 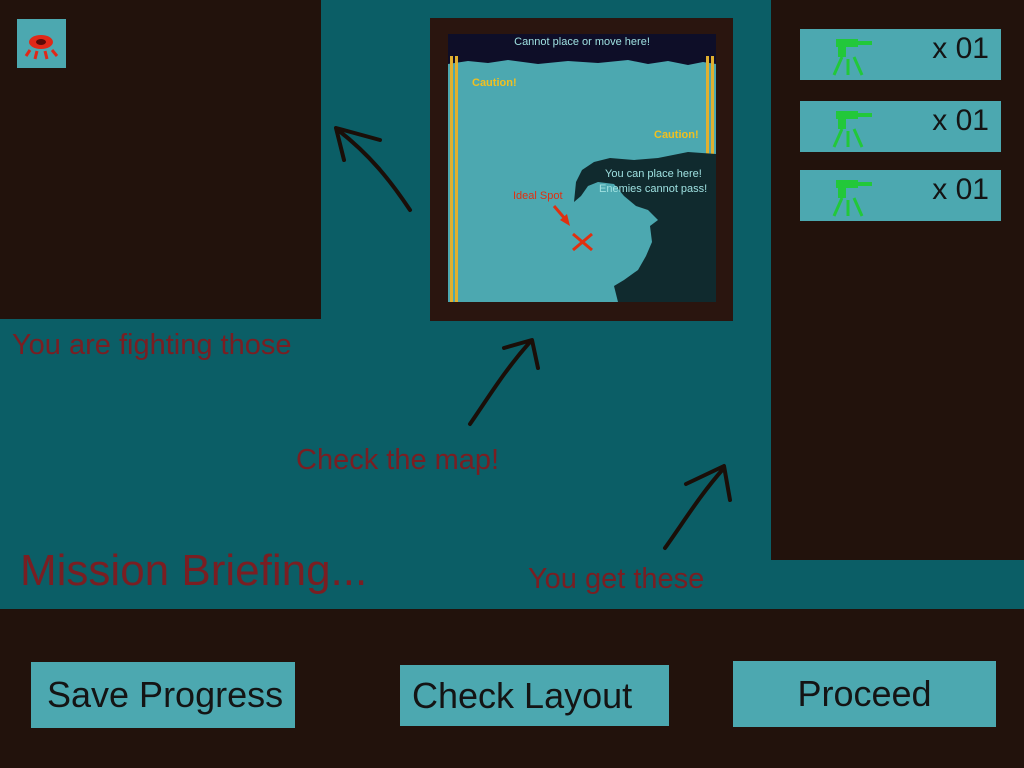 What do you see at coordinates (374, 170) in the screenshot?
I see `arrow-to-enemies` at bounding box center [374, 170].